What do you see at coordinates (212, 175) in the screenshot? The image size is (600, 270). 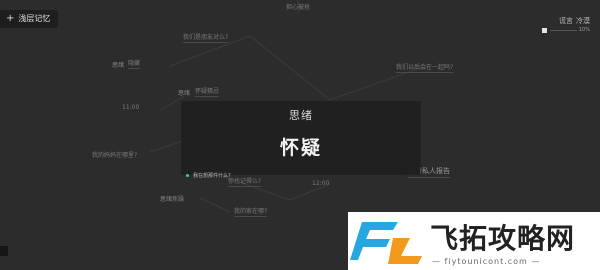 I see `dialogue-option-label: 我在想那件什么?` at bounding box center [212, 175].